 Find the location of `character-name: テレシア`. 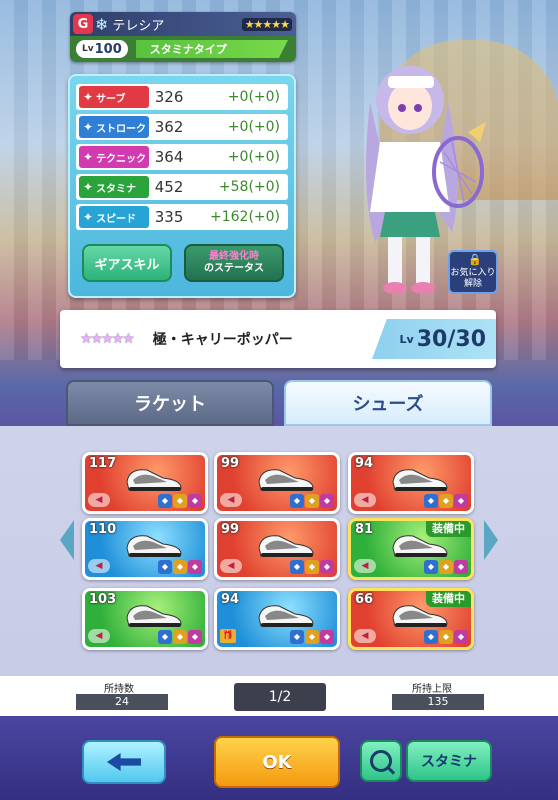

character-name: テレシア is located at coordinates (138, 26).